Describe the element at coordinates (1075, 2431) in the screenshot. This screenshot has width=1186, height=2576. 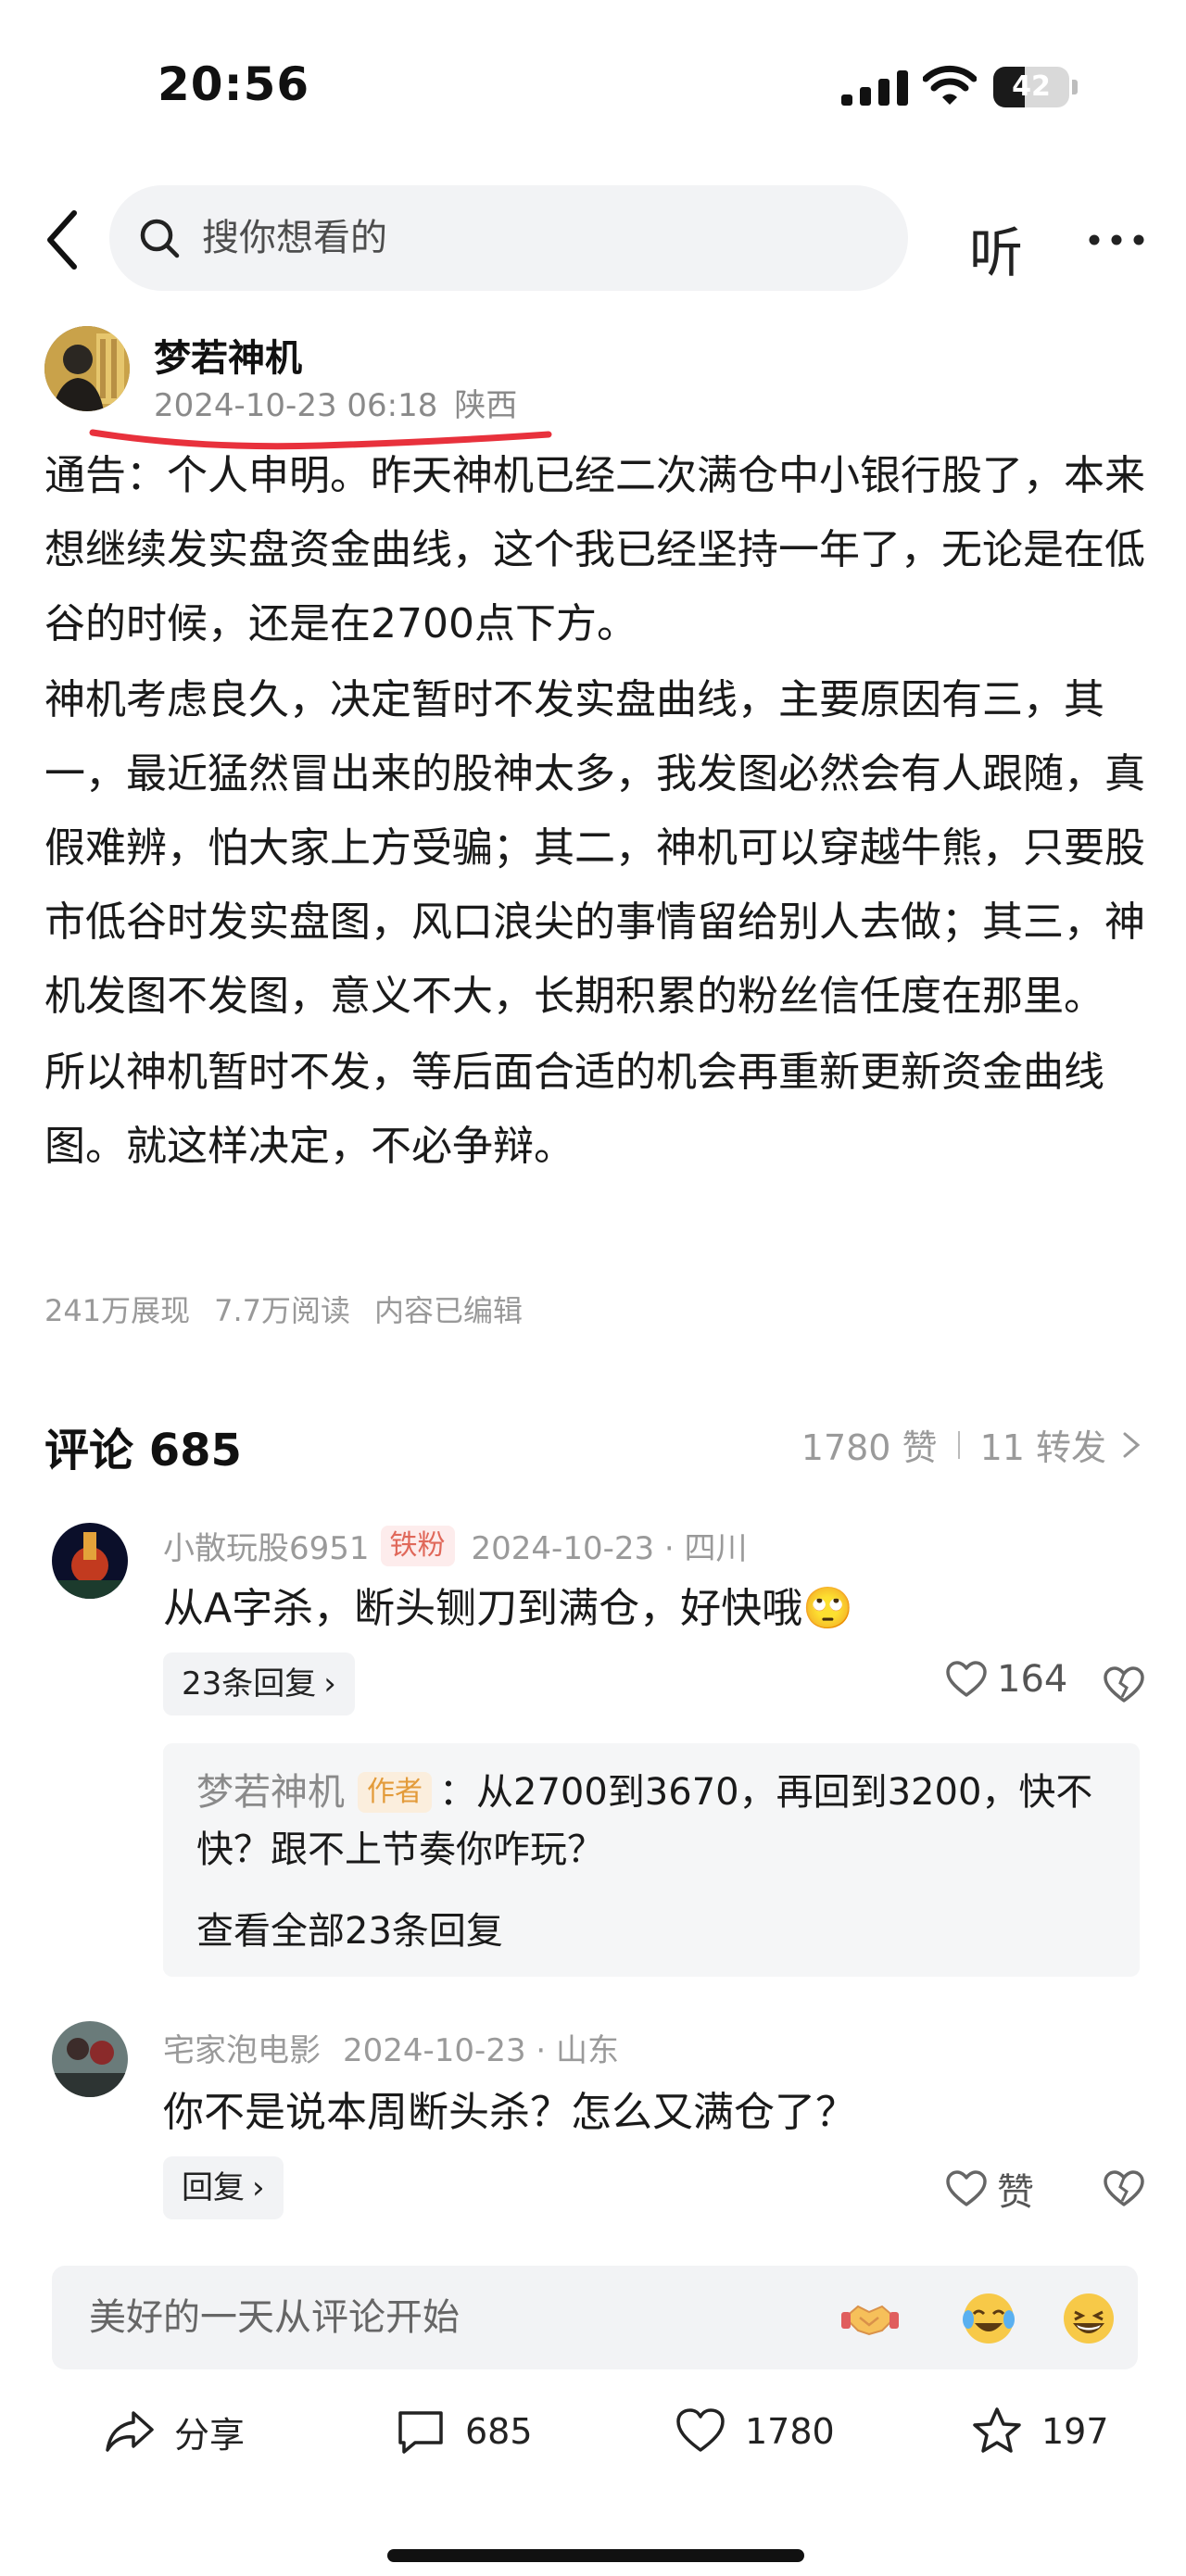
I see `favorites-count: 197` at that location.